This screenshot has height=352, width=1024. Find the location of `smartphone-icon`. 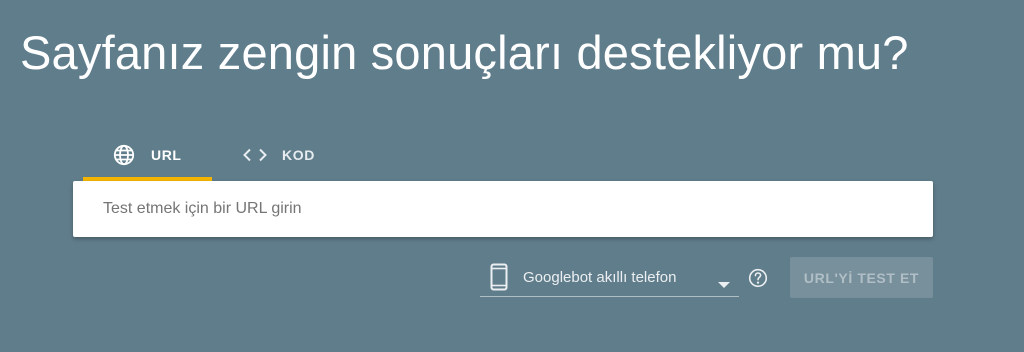

smartphone-icon is located at coordinates (499, 279).